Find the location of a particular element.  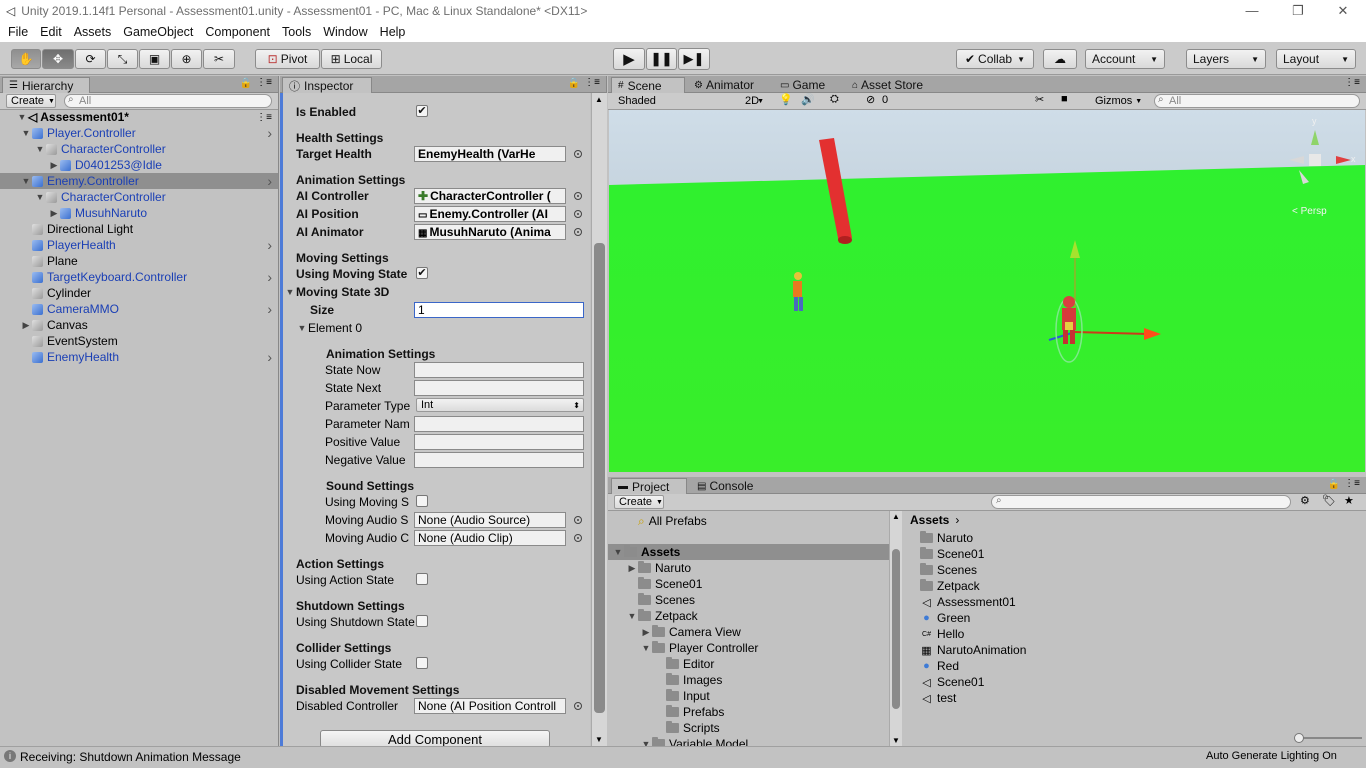

asset-item: ◁ Scene01 is located at coordinates (952, 682).